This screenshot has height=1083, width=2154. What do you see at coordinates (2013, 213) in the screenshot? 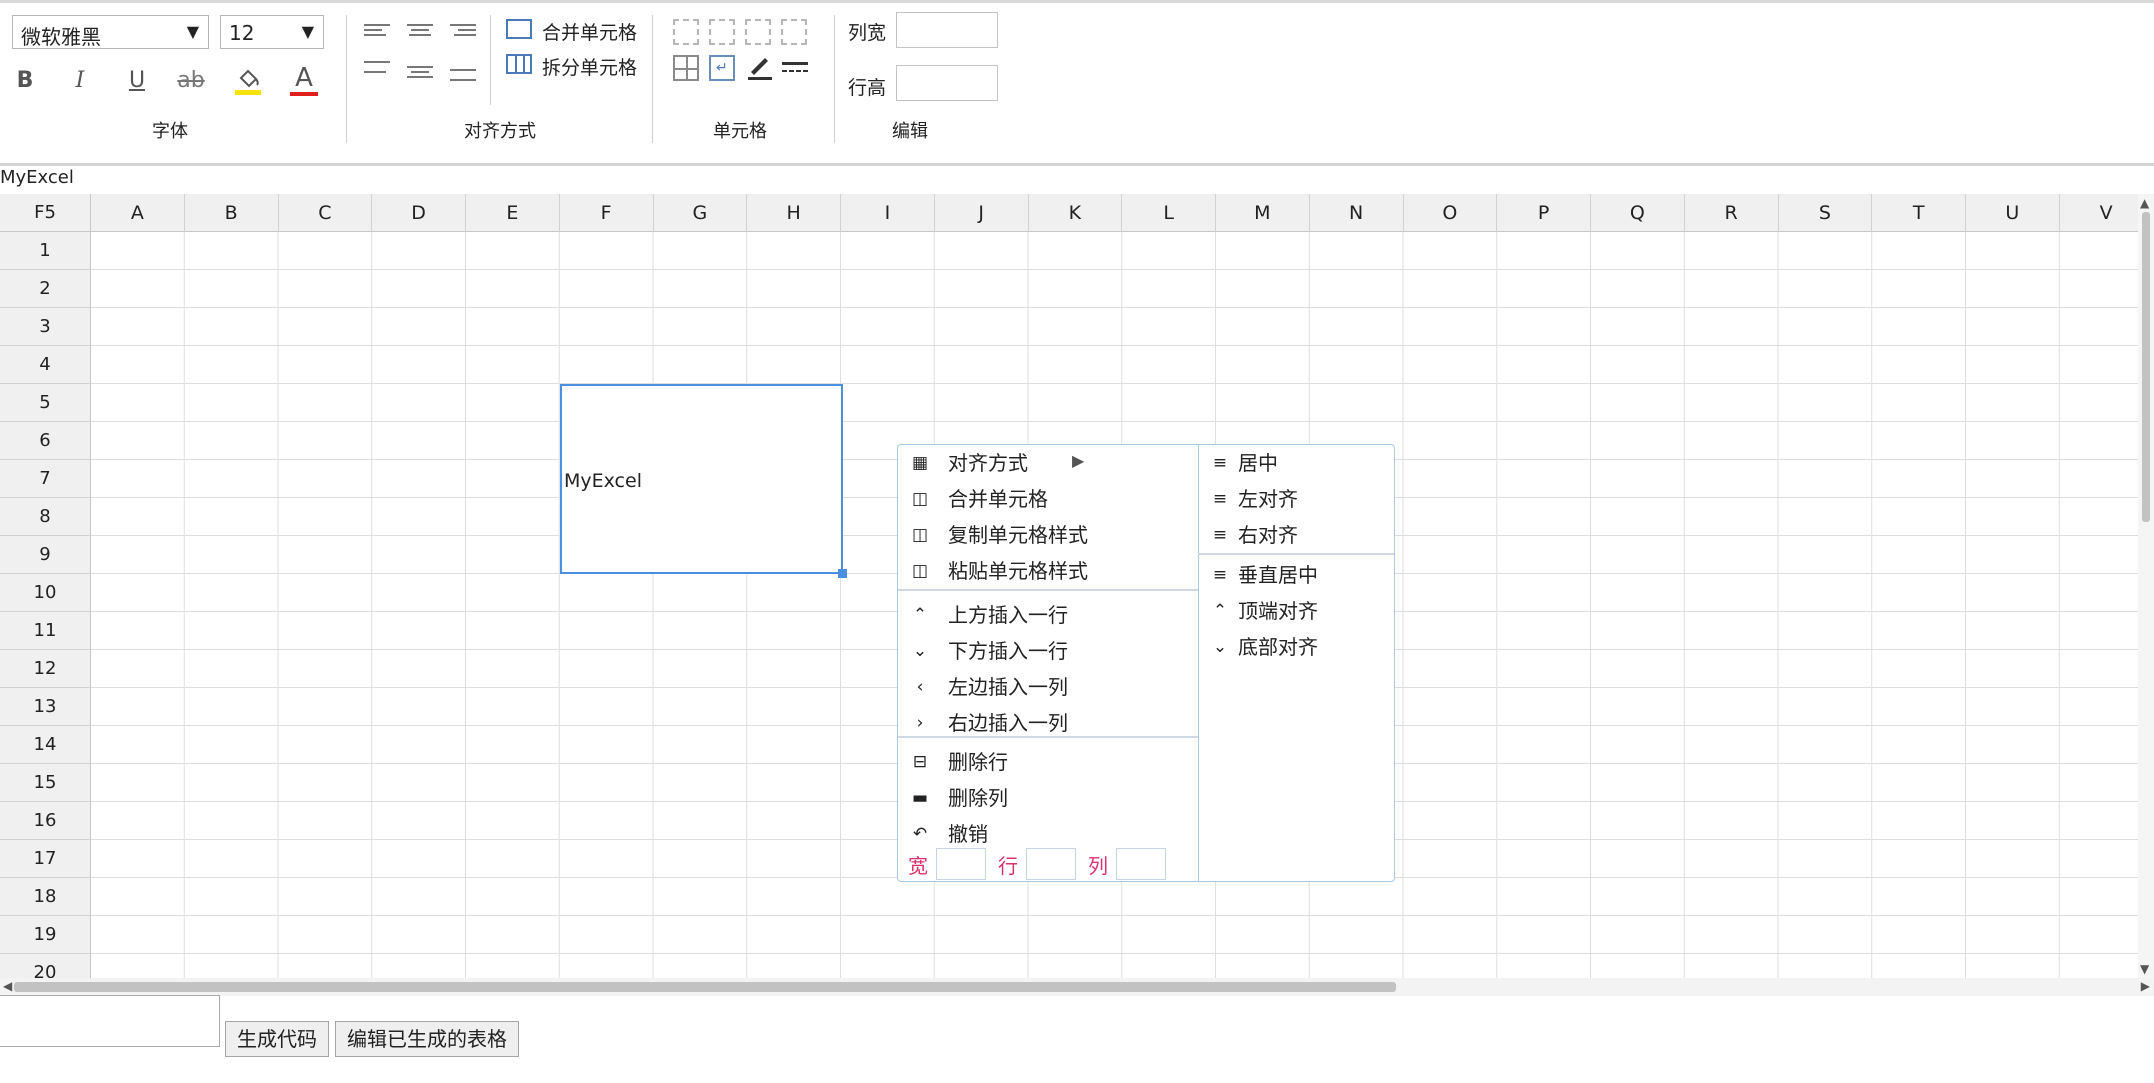
I see `column-header-u: U` at bounding box center [2013, 213].